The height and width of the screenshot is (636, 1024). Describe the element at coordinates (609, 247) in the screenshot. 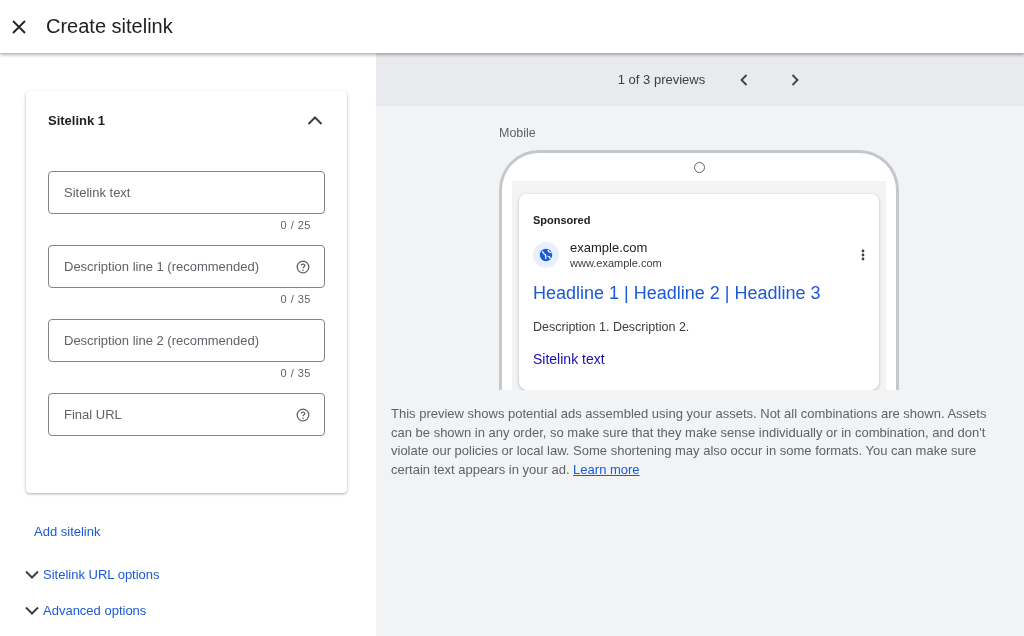

I see `site-name: example.com` at that location.